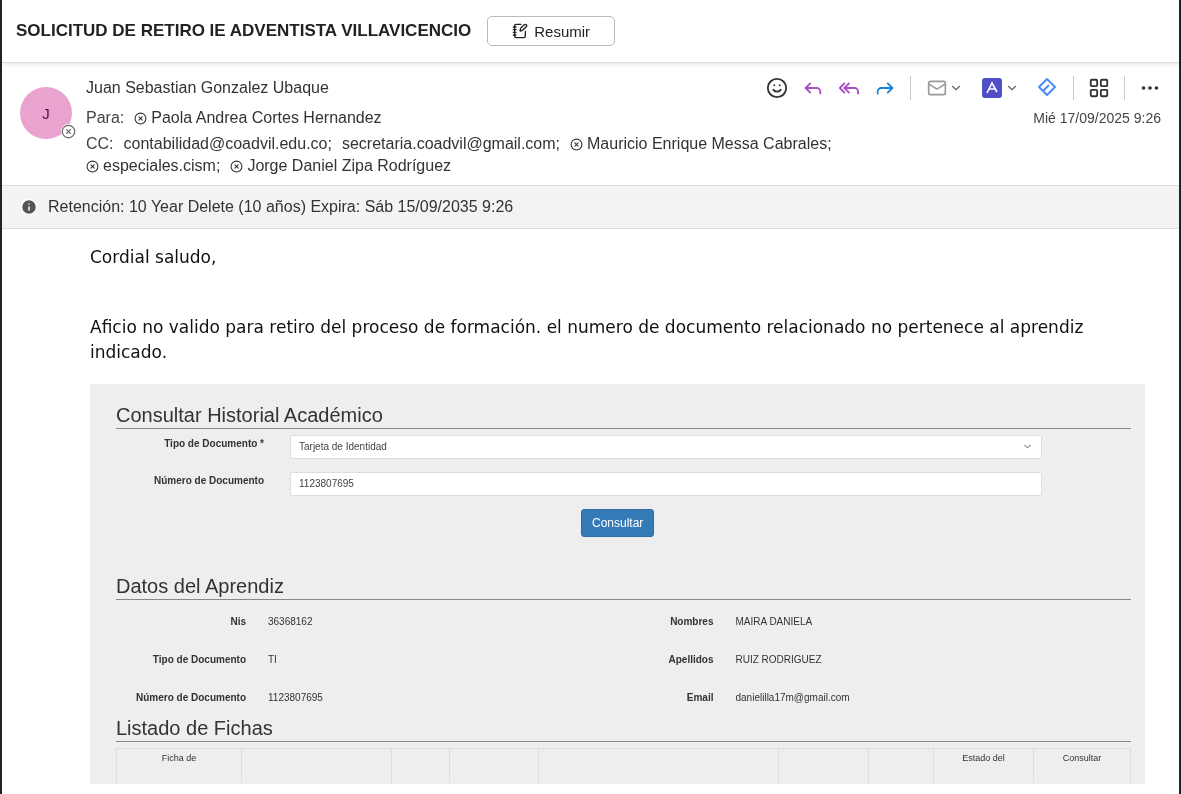 This screenshot has height=794, width=1181. I want to click on retention-text: Retención: 10 Year Delete (10 años) Expira: Sáb 15/09/2035 9:26, so click(281, 207).